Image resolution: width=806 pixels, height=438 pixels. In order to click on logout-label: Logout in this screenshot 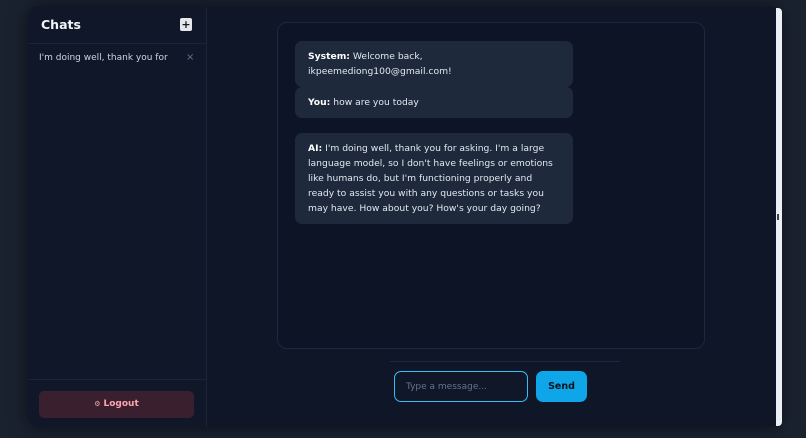, I will do `click(121, 404)`.